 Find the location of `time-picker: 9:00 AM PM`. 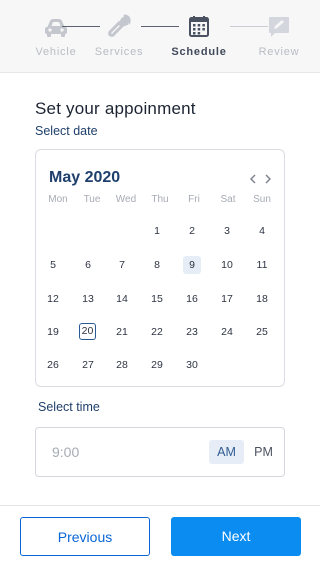

time-picker: 9:00 AM PM is located at coordinates (160, 452).